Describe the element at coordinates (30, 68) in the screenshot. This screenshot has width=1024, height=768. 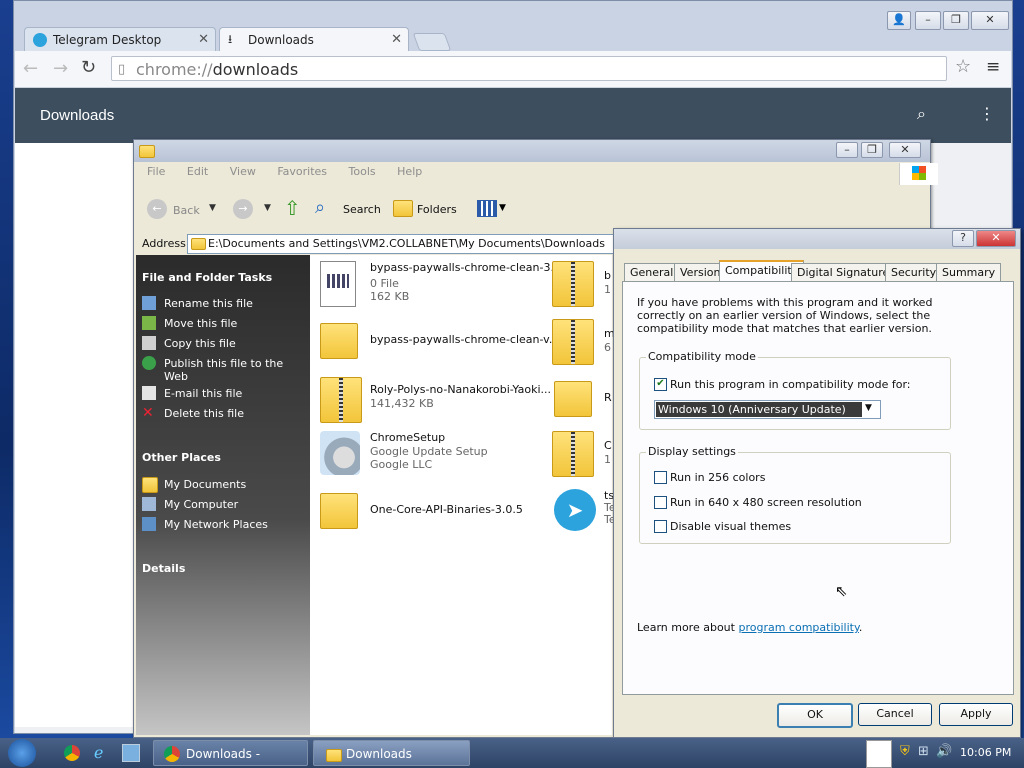
I see `back-icon: ←` at that location.